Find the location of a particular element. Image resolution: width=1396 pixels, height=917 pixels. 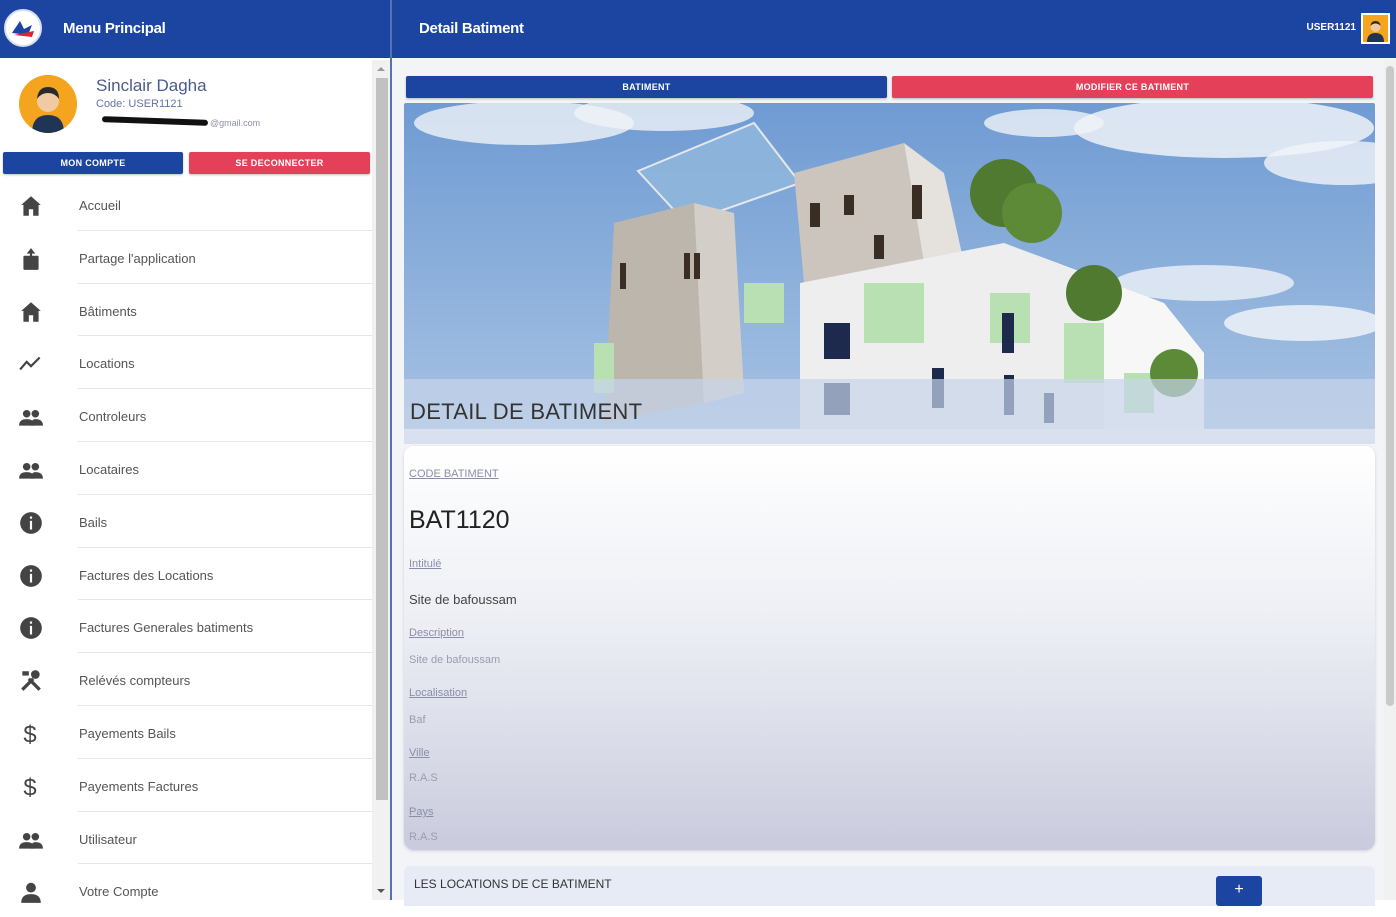

pays-label: Pays is located at coordinates (421, 812).